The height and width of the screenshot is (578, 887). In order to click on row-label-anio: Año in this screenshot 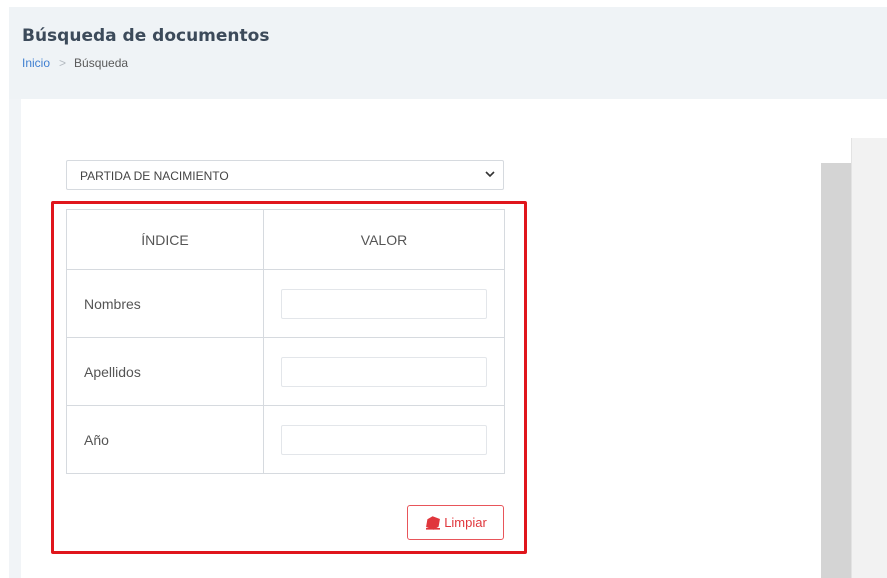, I will do `click(165, 439)`.